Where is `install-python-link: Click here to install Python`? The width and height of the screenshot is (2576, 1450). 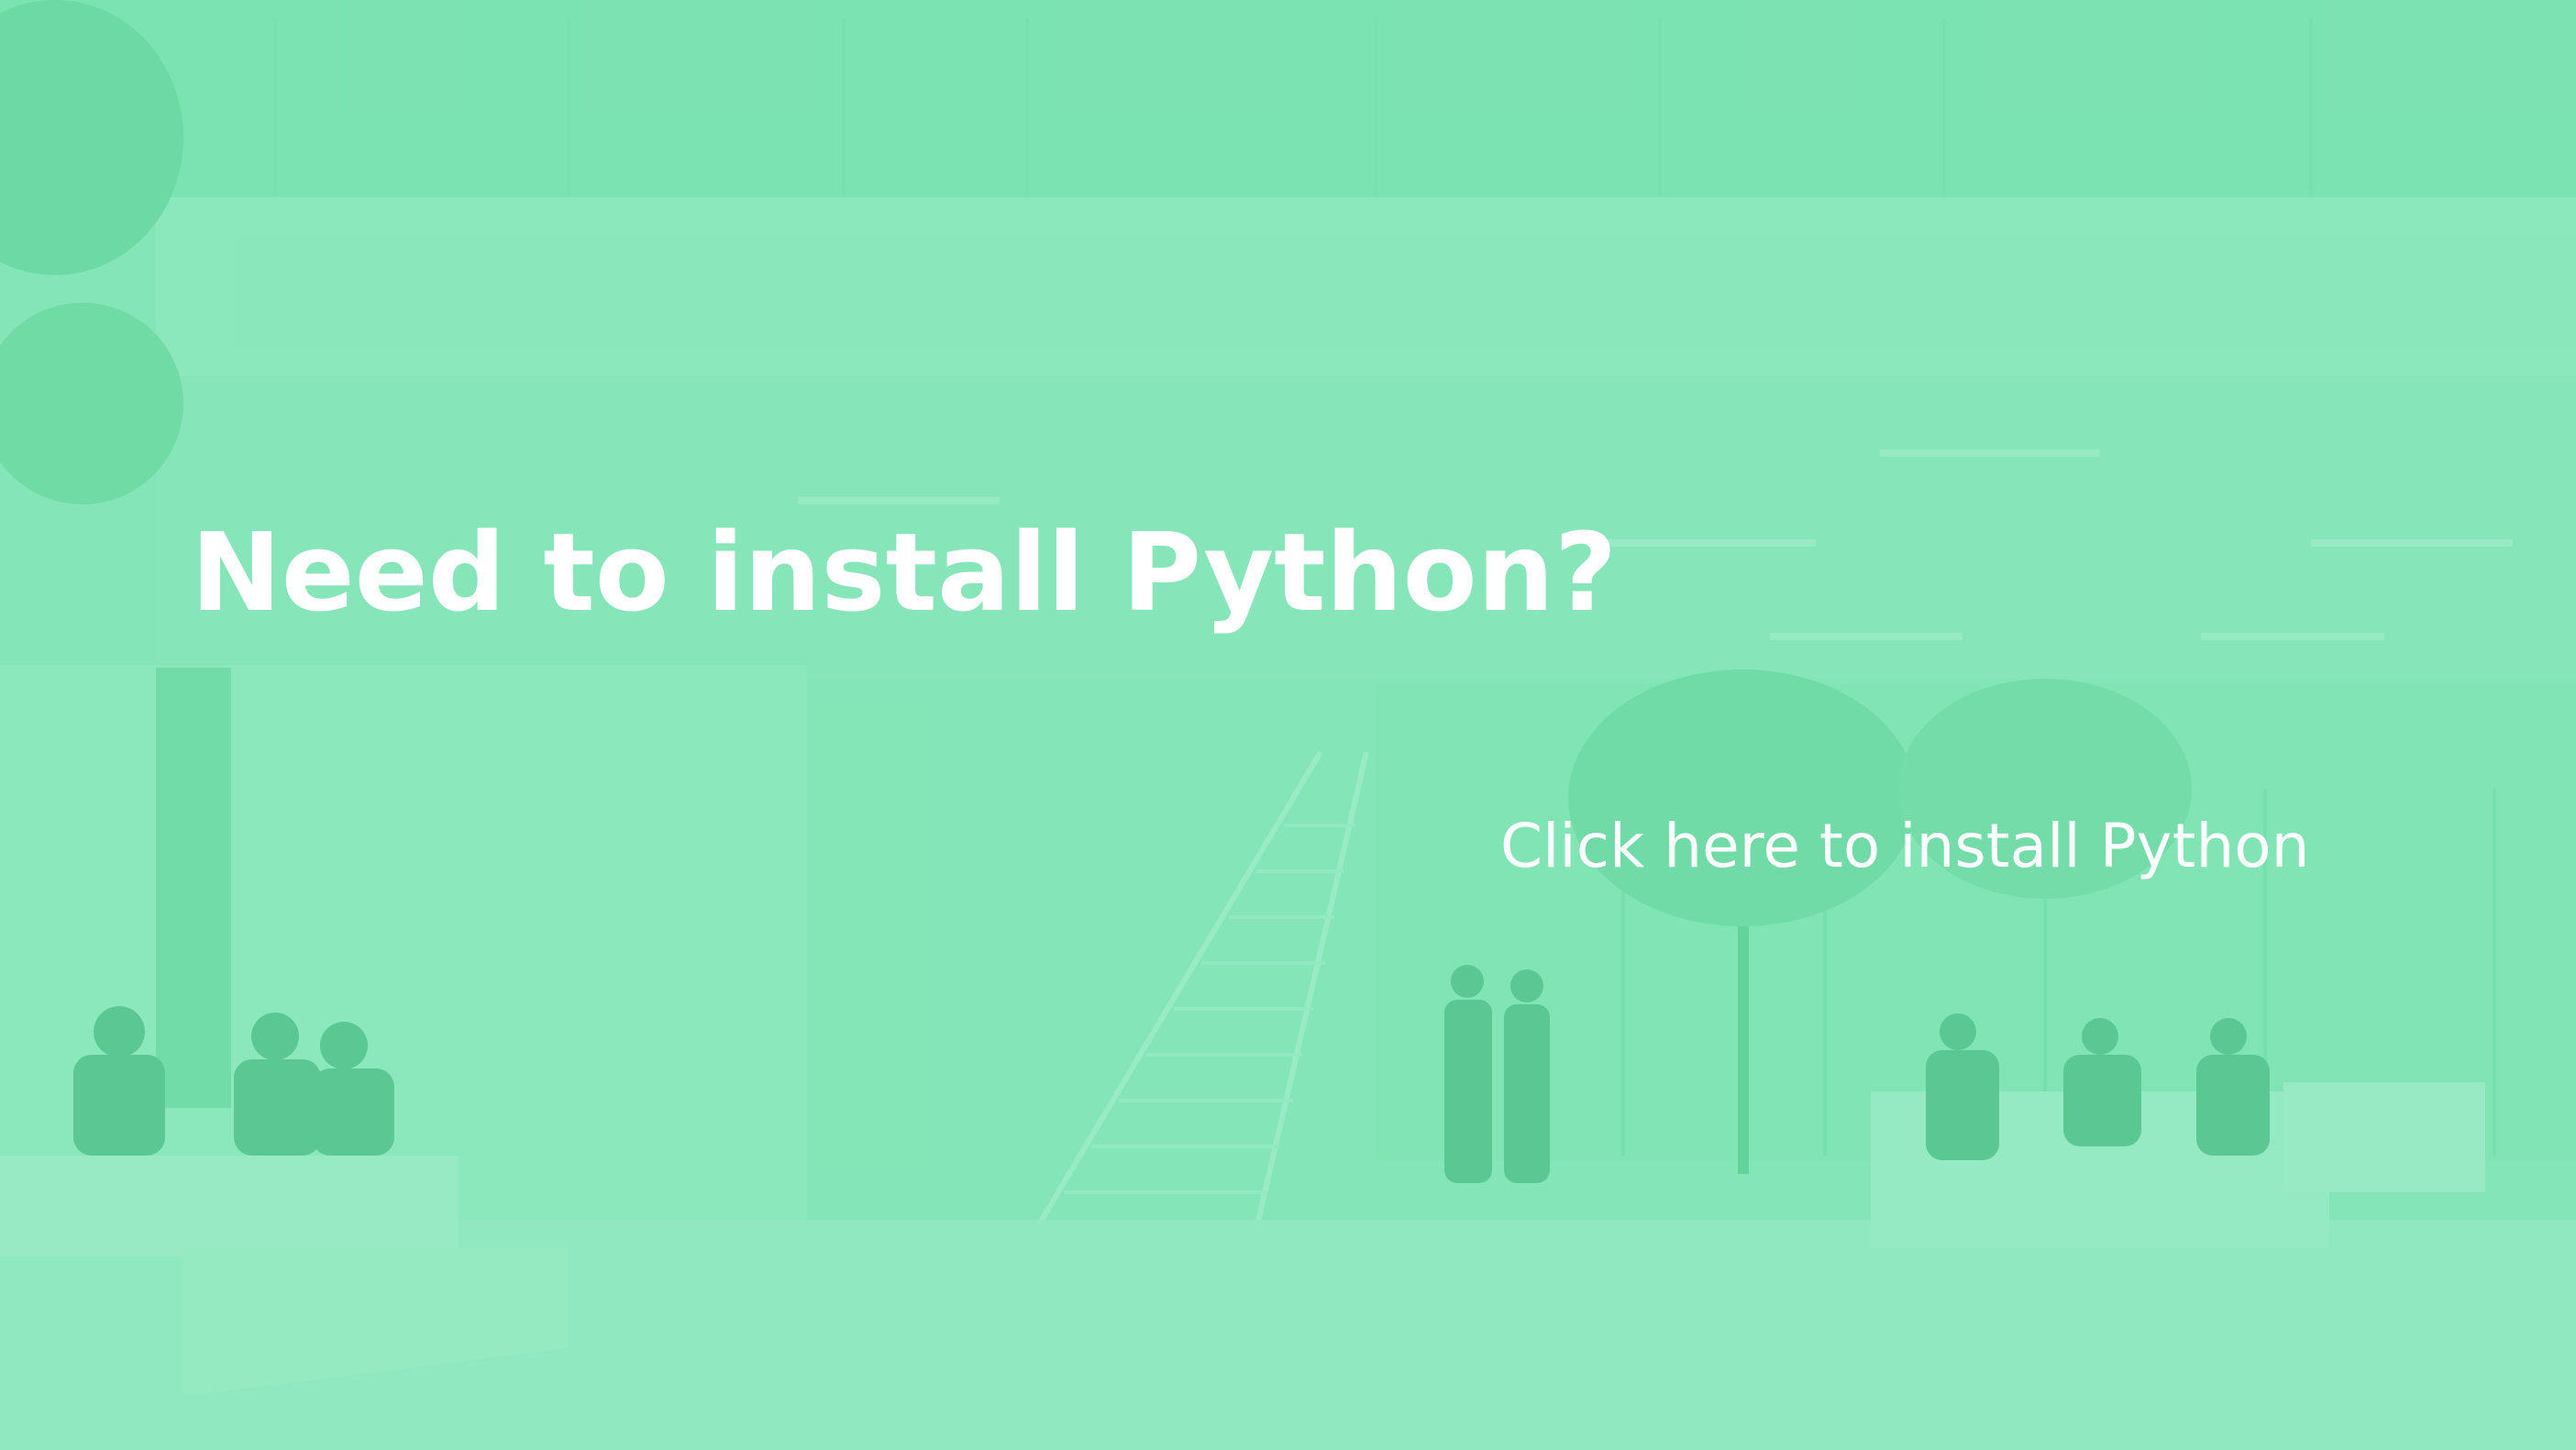
install-python-link: Click here to install Python is located at coordinates (1905, 846).